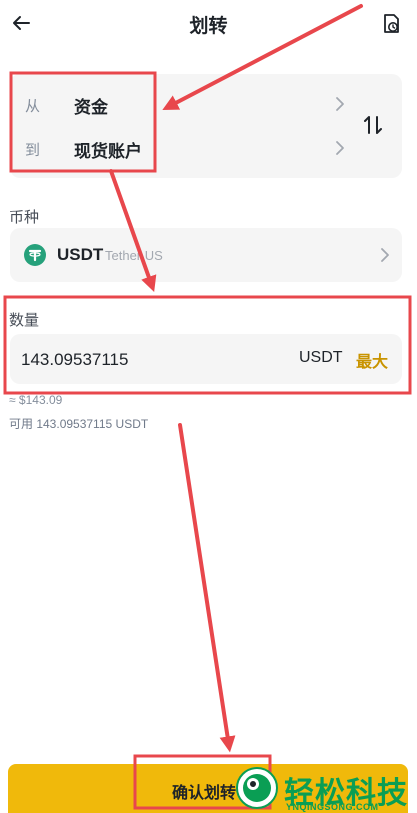  I want to click on watermark-url: YNQINGSONG.COM, so click(332, 807).